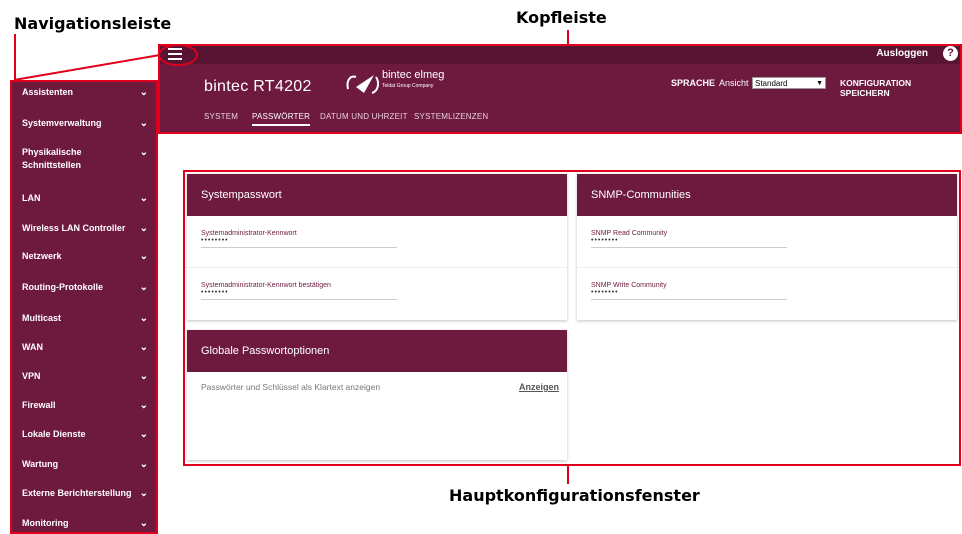  Describe the element at coordinates (62, 287) in the screenshot. I see `sidebar-item-label: Routing-Protokolle` at that location.